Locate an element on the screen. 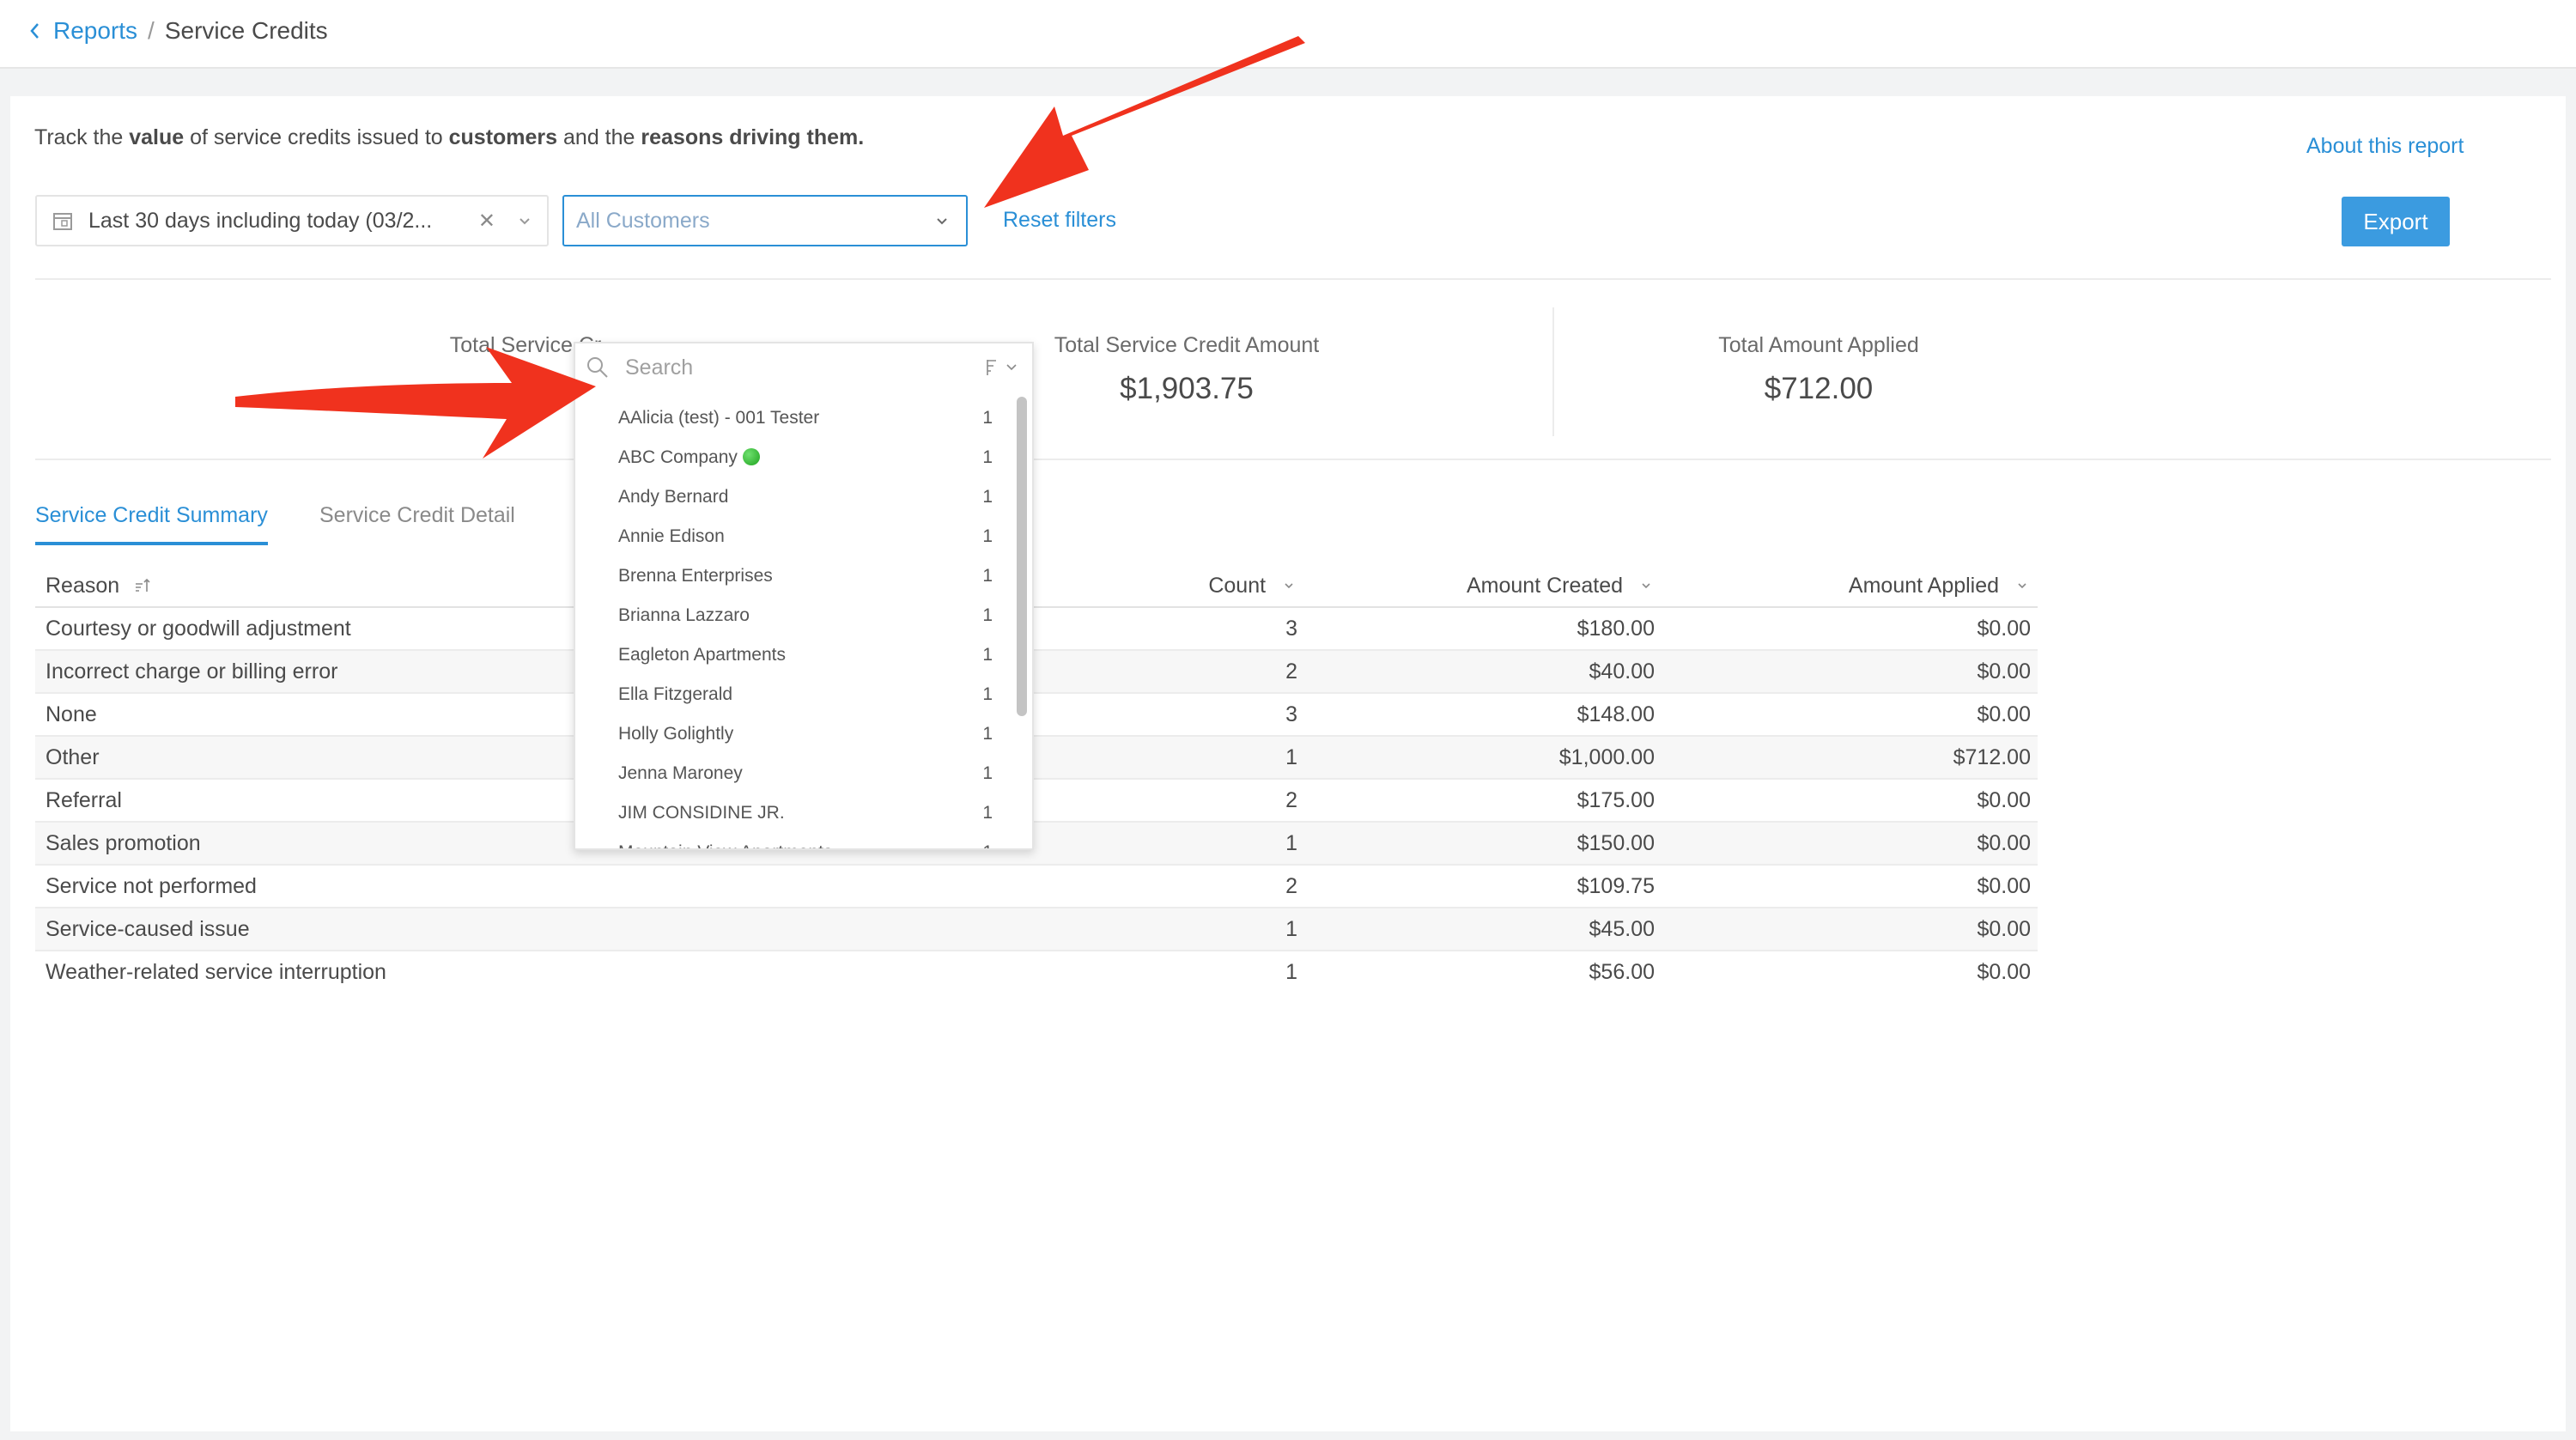 The image size is (2576, 1440). tab-service-credit-detail: Service Credit Detail is located at coordinates (417, 515).